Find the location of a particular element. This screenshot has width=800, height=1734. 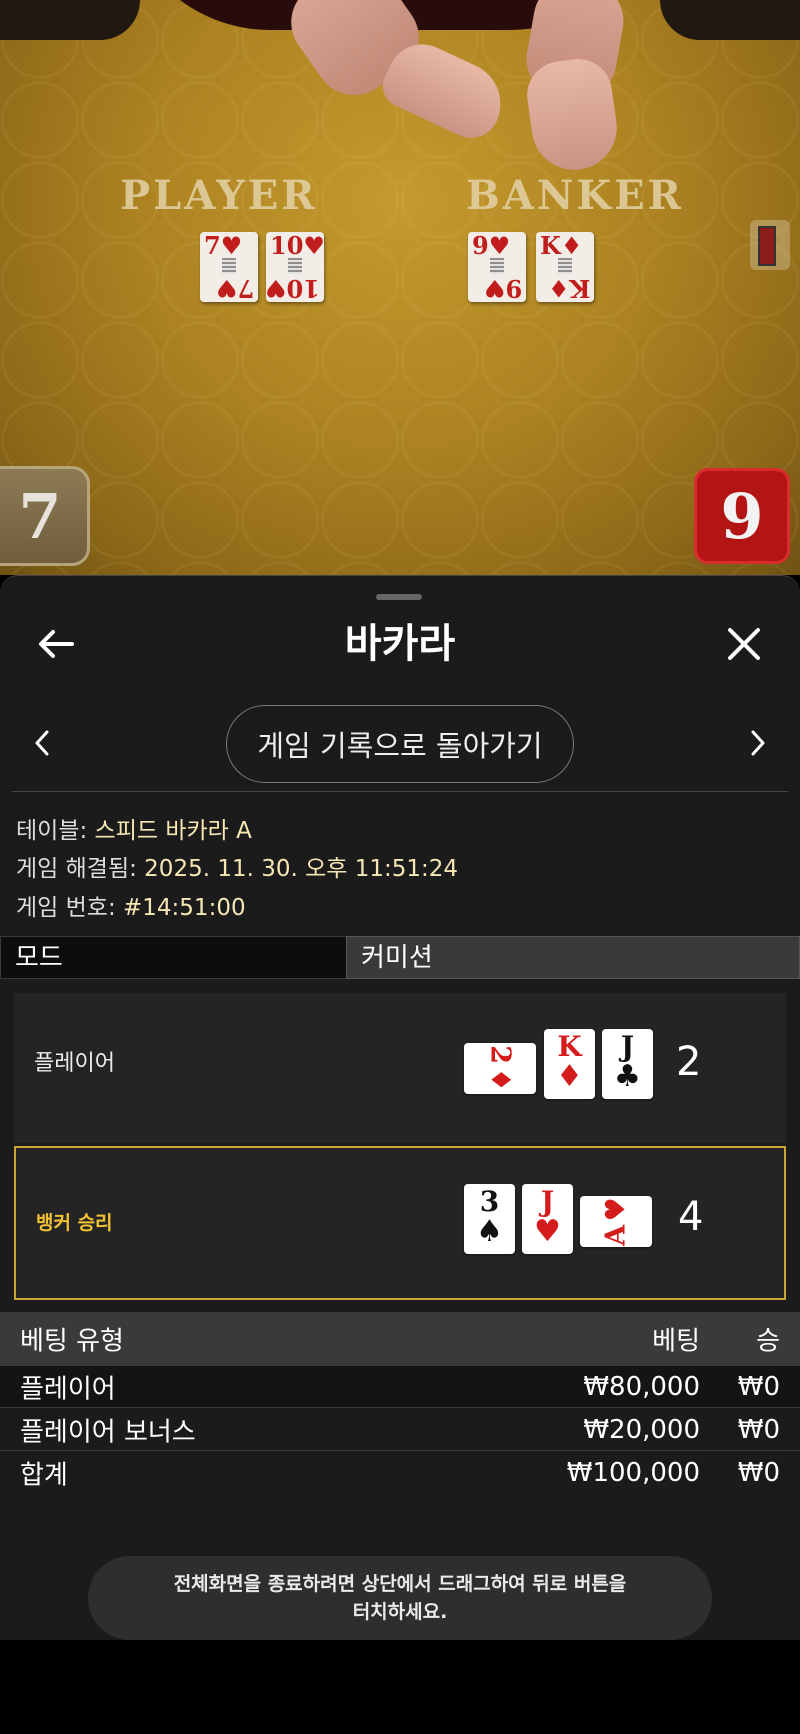

playing-card: A ♥ is located at coordinates (616, 1221).